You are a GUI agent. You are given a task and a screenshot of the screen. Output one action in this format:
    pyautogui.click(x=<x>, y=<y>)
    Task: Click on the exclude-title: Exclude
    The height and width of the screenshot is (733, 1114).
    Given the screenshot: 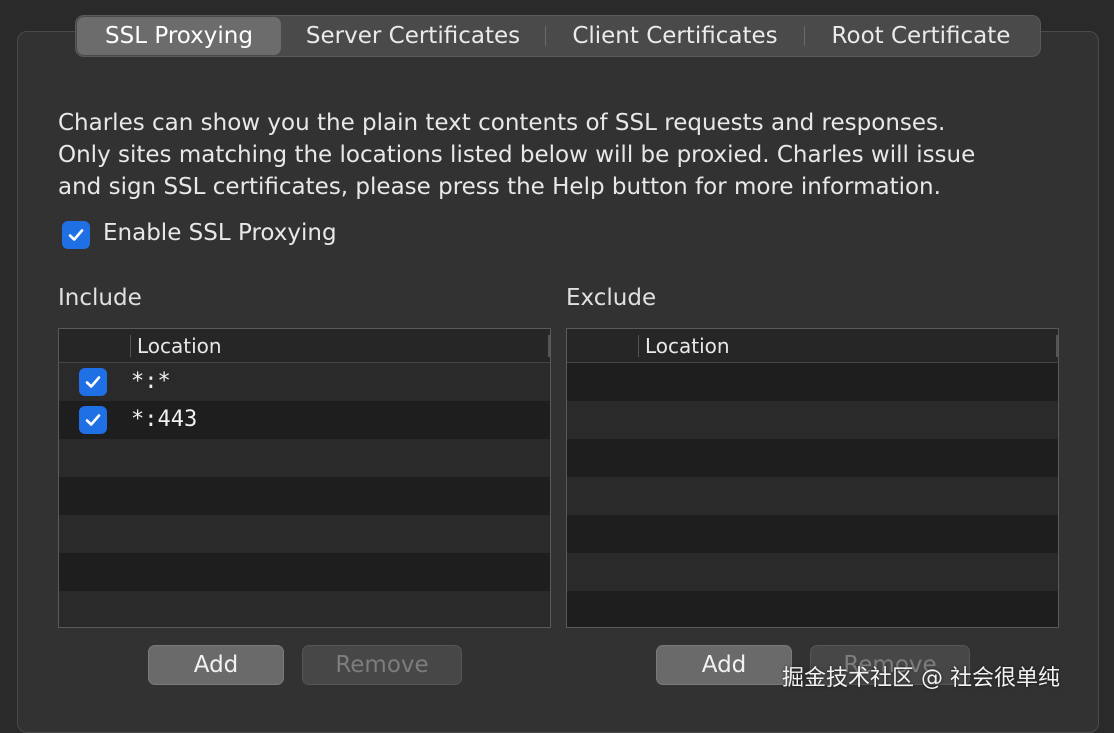 What is the action you would take?
    pyautogui.click(x=611, y=298)
    